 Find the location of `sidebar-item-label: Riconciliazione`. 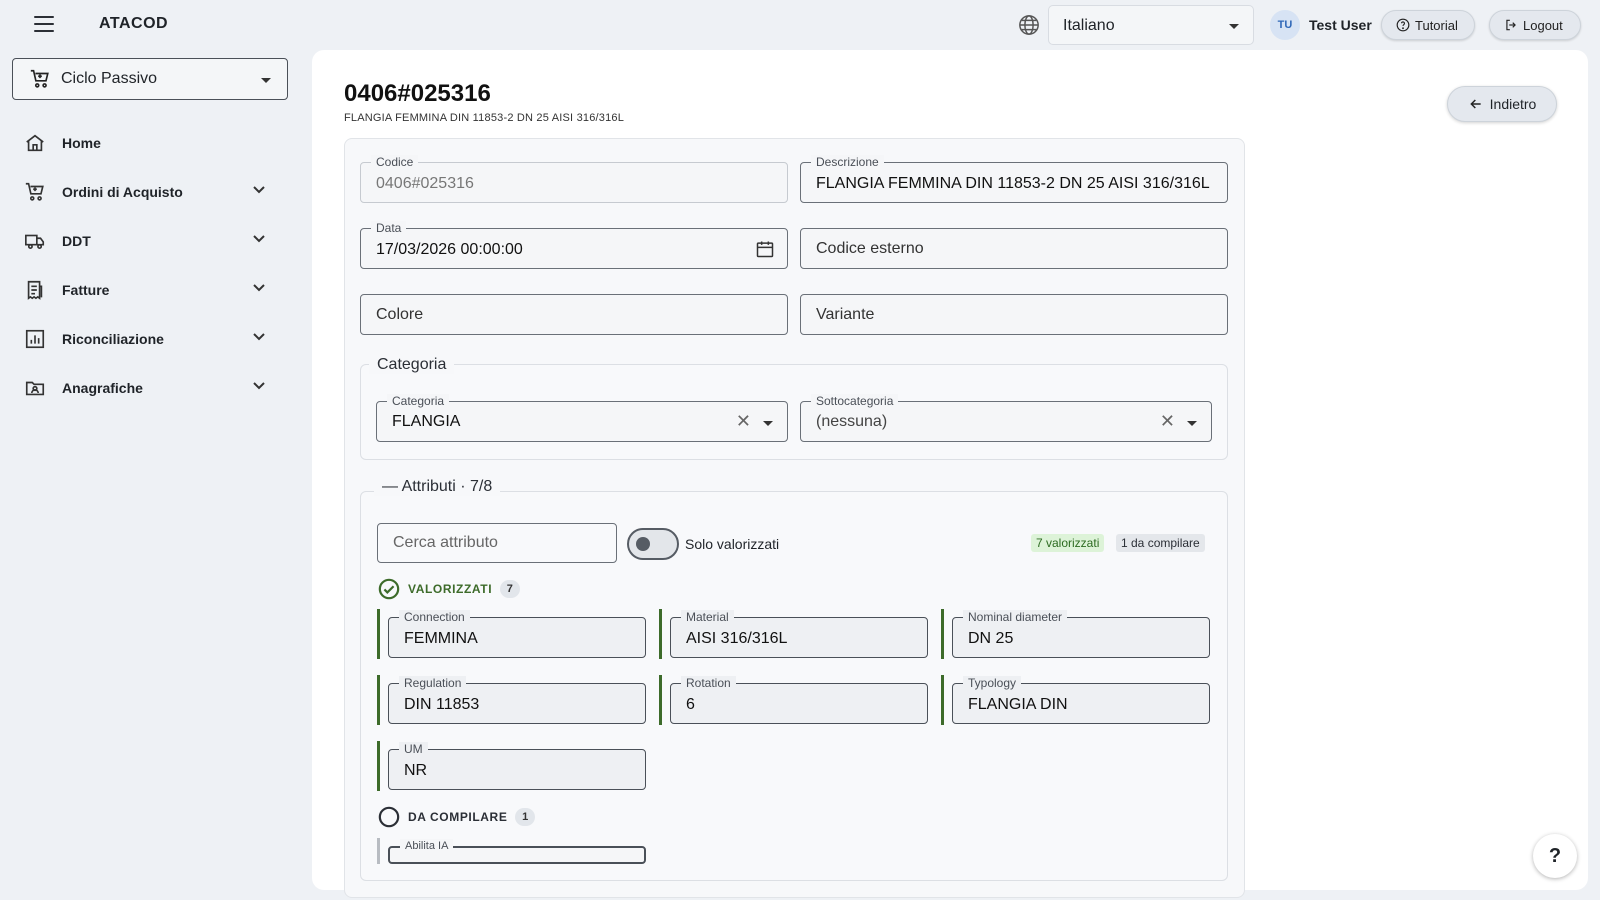

sidebar-item-label: Riconciliazione is located at coordinates (113, 338).